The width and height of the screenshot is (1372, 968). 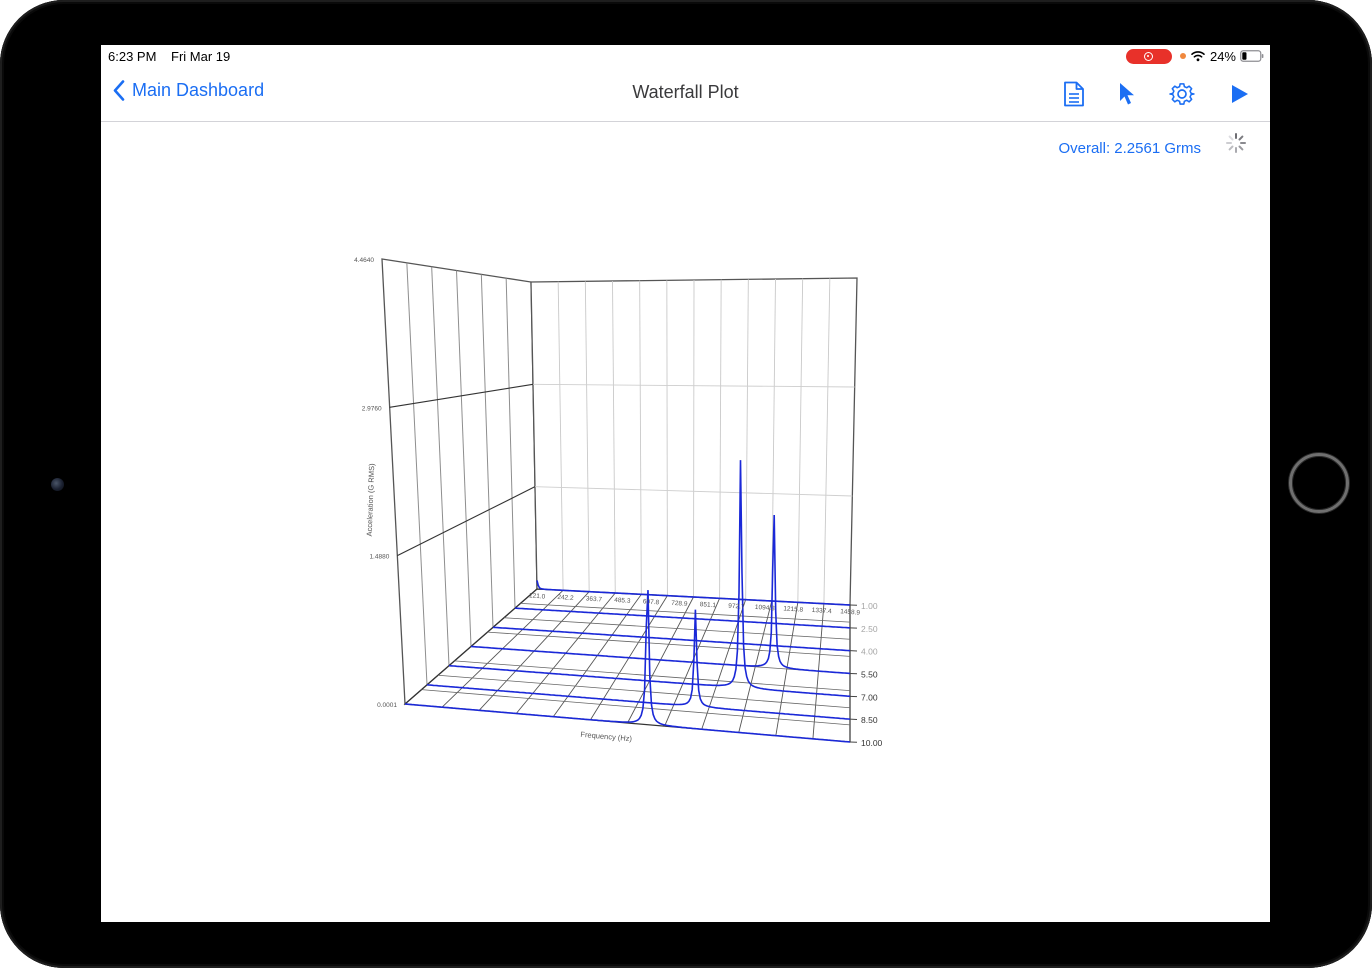 I want to click on left-wall, so click(x=459, y=482).